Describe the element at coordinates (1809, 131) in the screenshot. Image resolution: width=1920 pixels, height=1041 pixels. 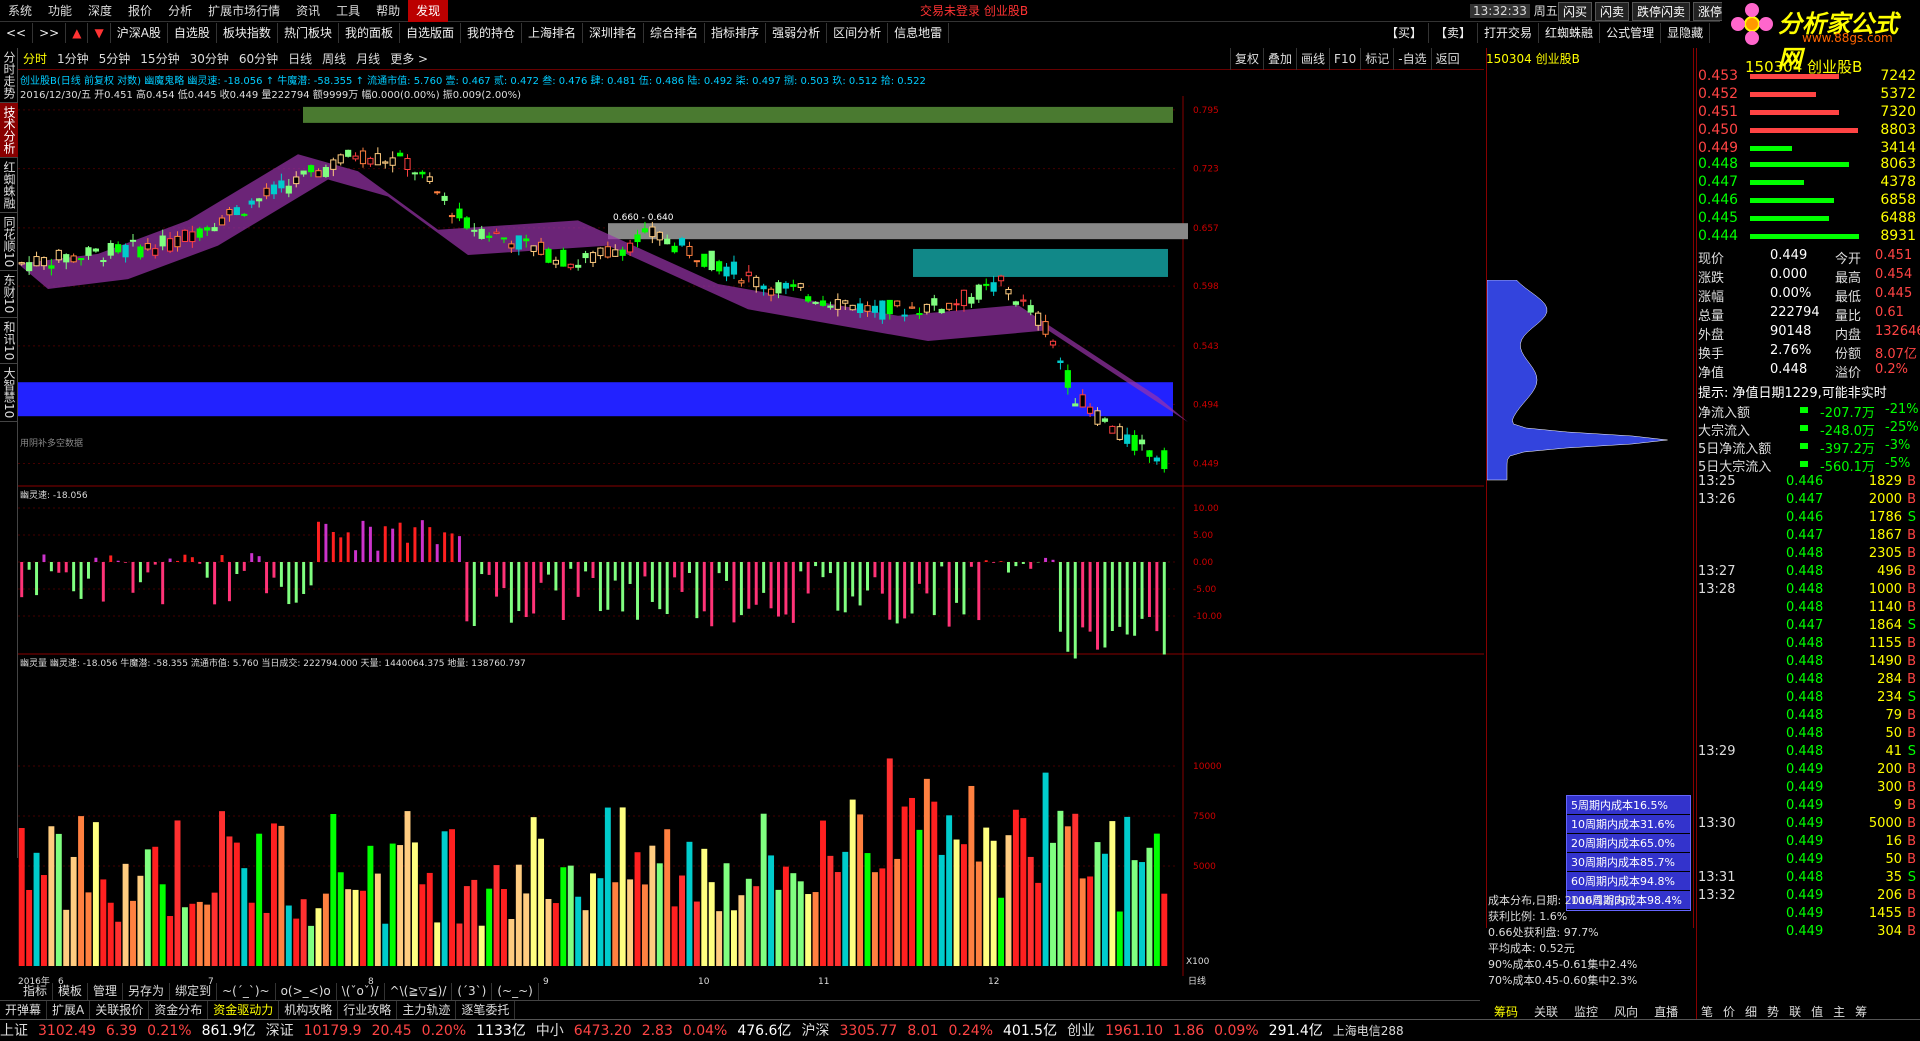
I see `ask-row-3: 0.450 8803` at that location.